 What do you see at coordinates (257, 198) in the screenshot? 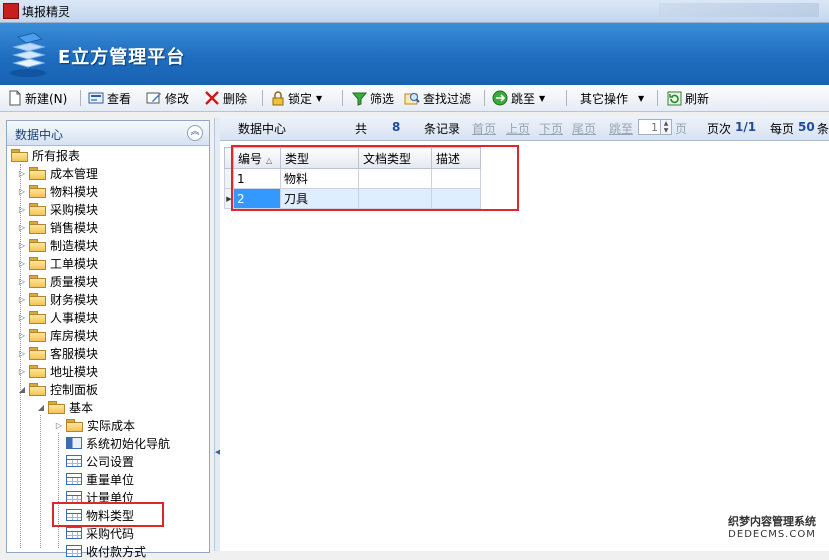
I see `cell-id: 2` at bounding box center [257, 198].